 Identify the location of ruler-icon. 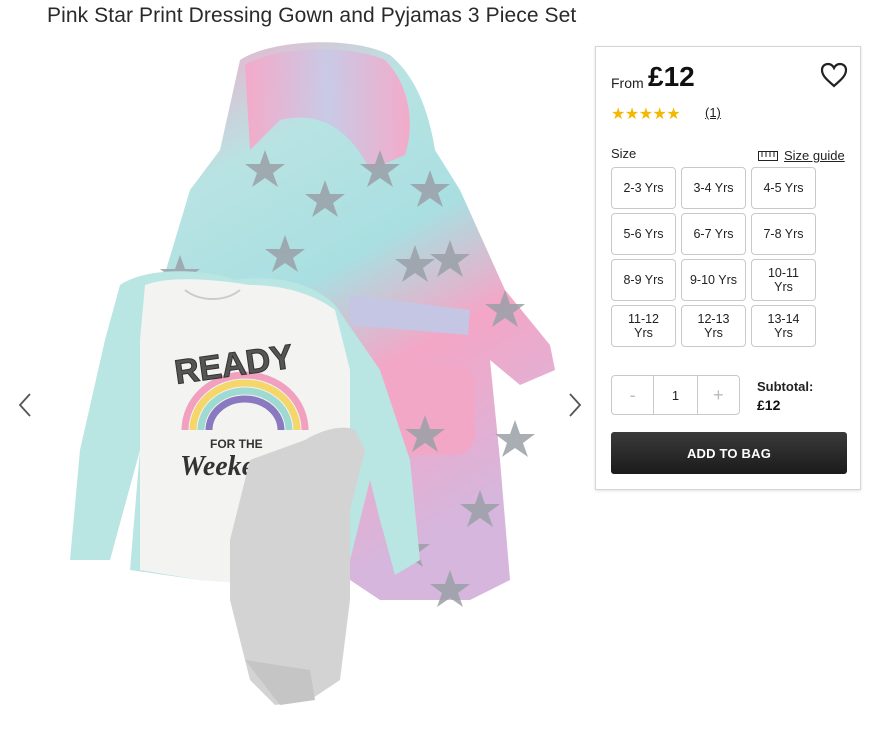
(768, 155).